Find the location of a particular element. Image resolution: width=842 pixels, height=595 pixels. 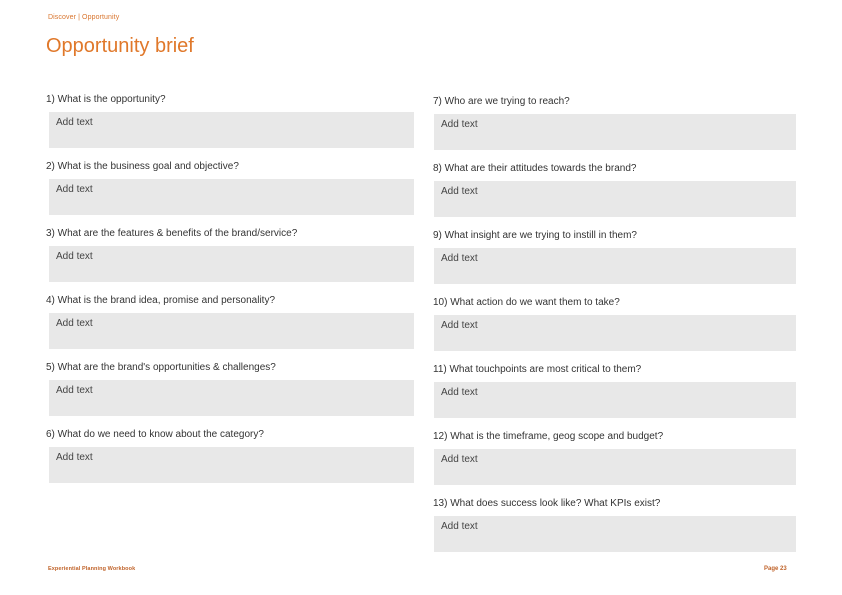

question-1-label: 1) What is the opportunity? is located at coordinates (106, 99).